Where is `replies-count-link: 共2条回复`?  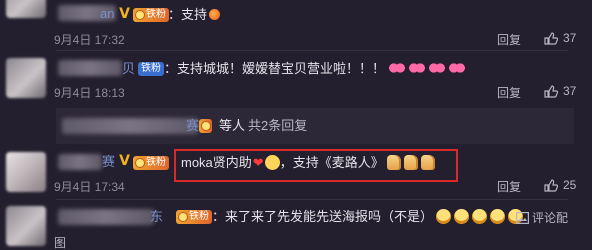 replies-count-link: 共2条回复 is located at coordinates (277, 126).